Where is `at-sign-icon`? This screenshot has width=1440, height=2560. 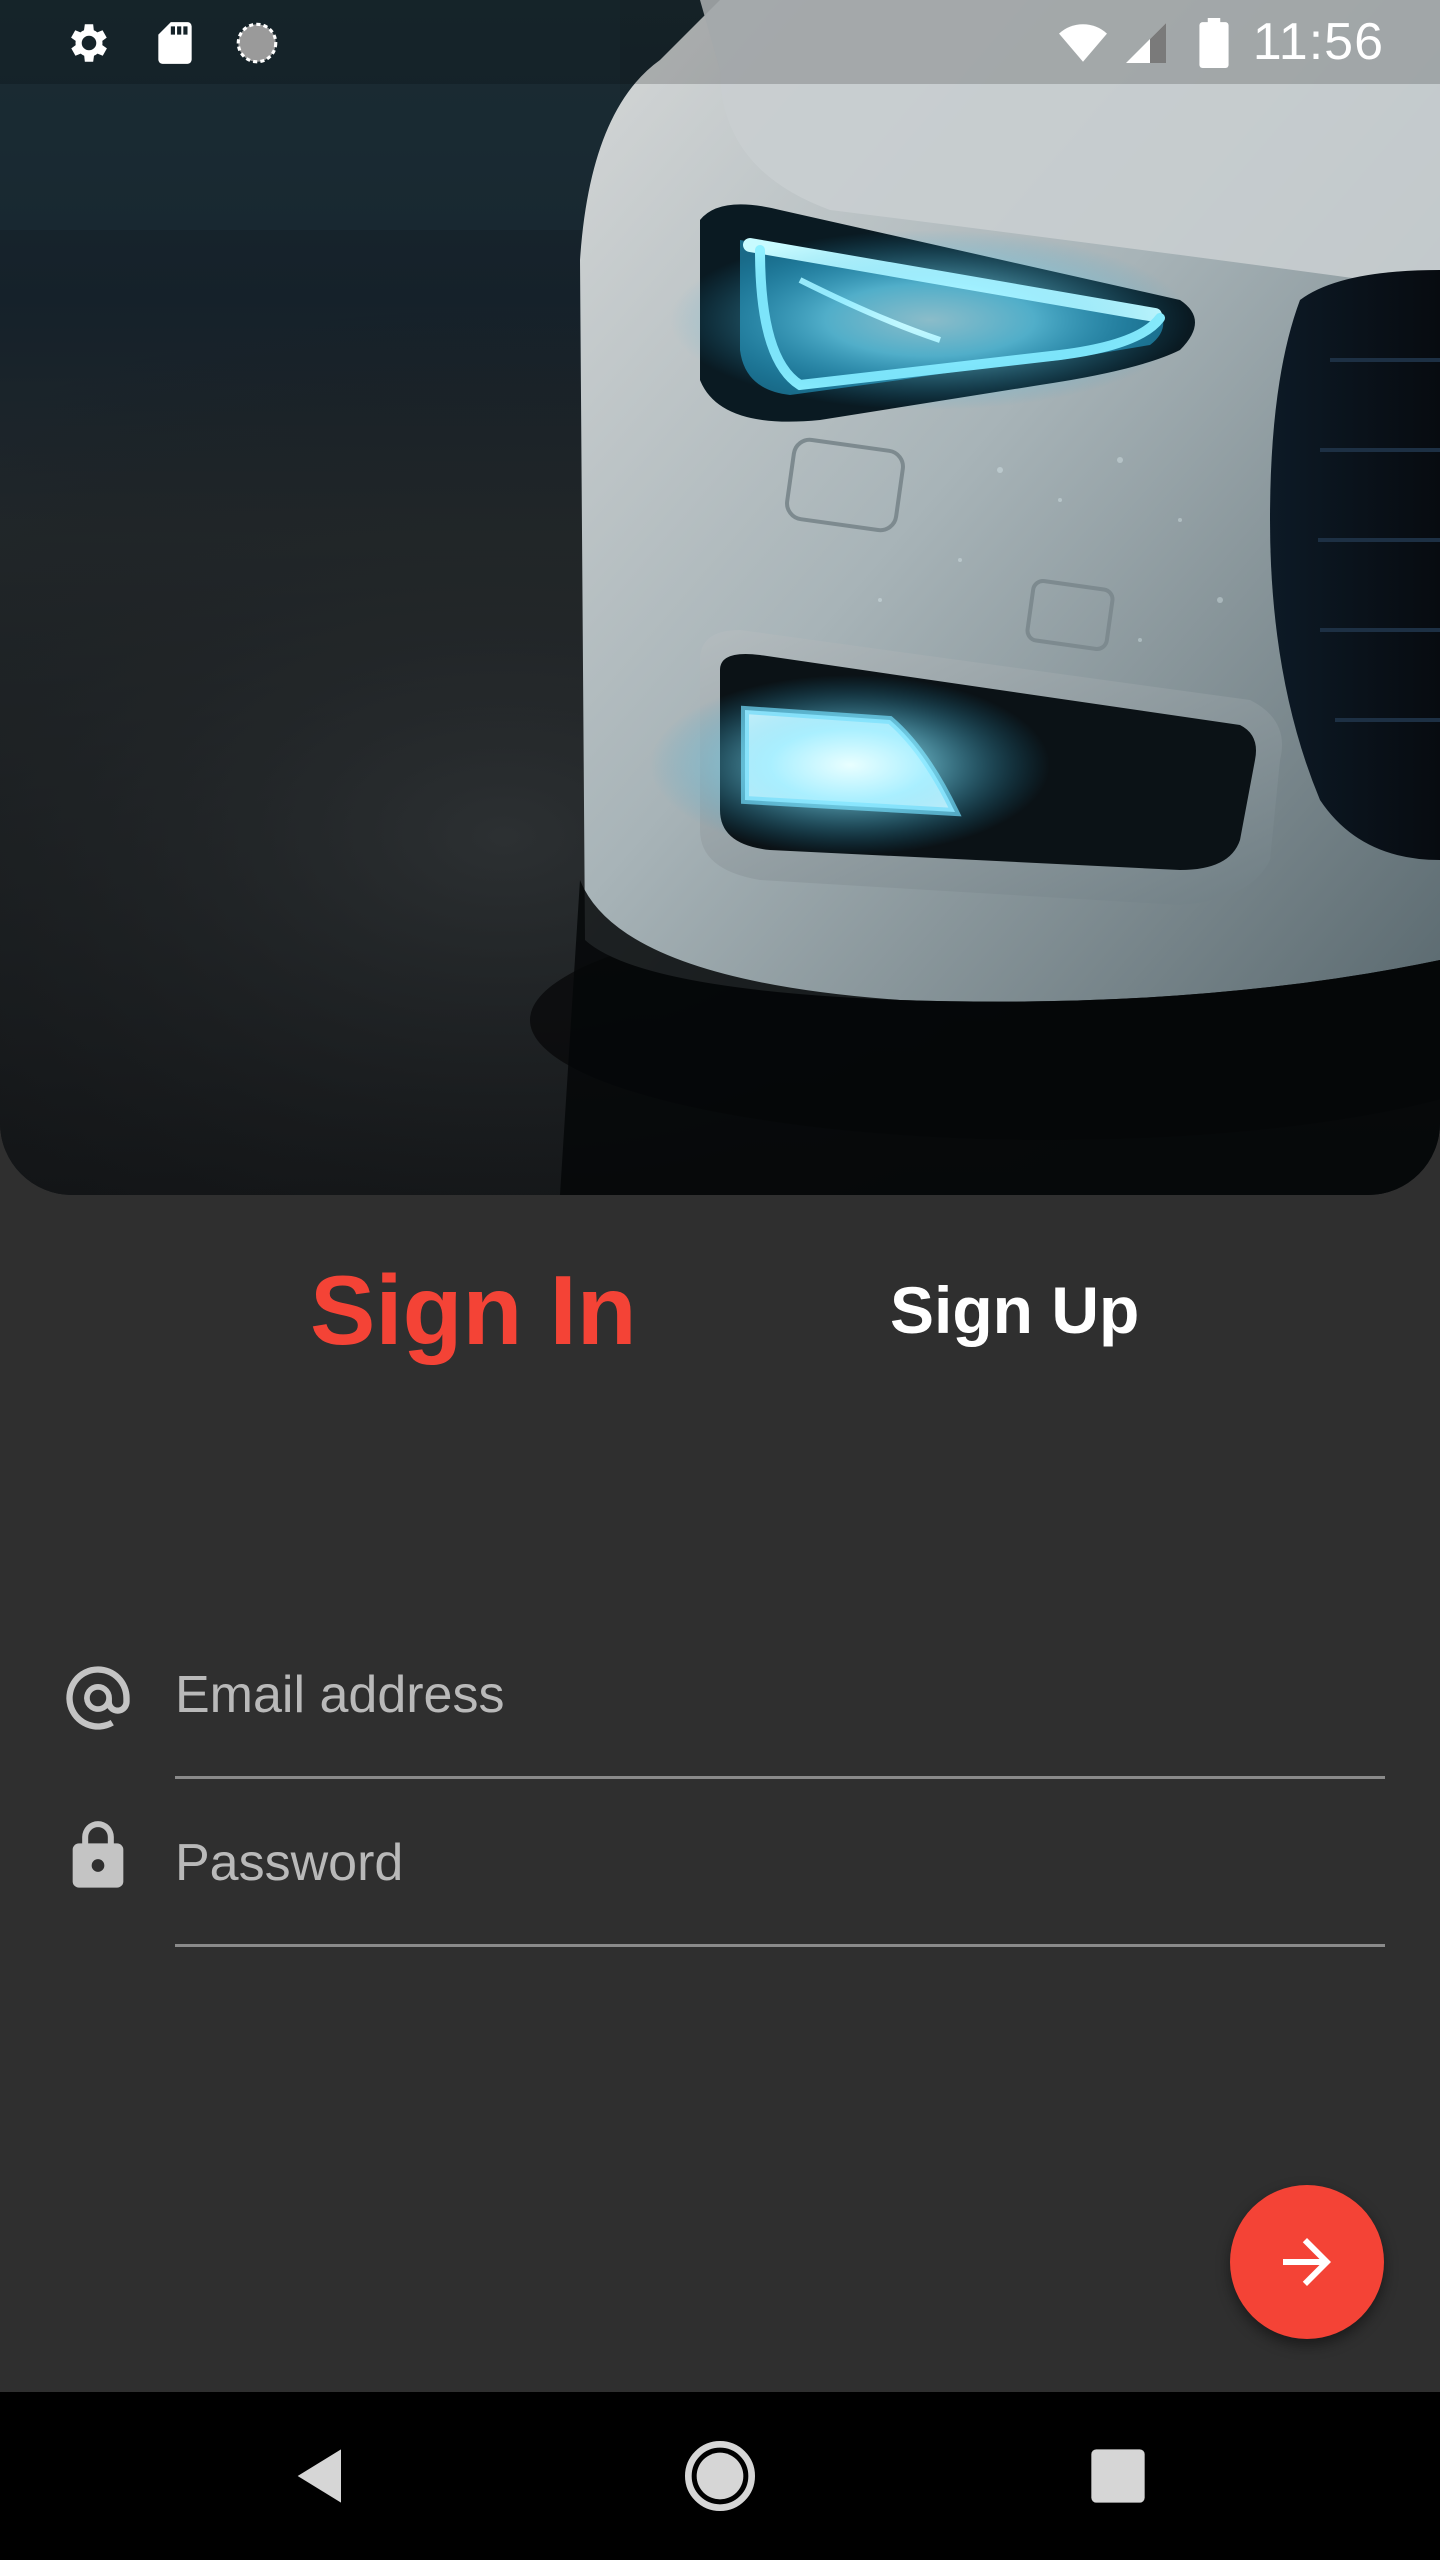 at-sign-icon is located at coordinates (98, 1698).